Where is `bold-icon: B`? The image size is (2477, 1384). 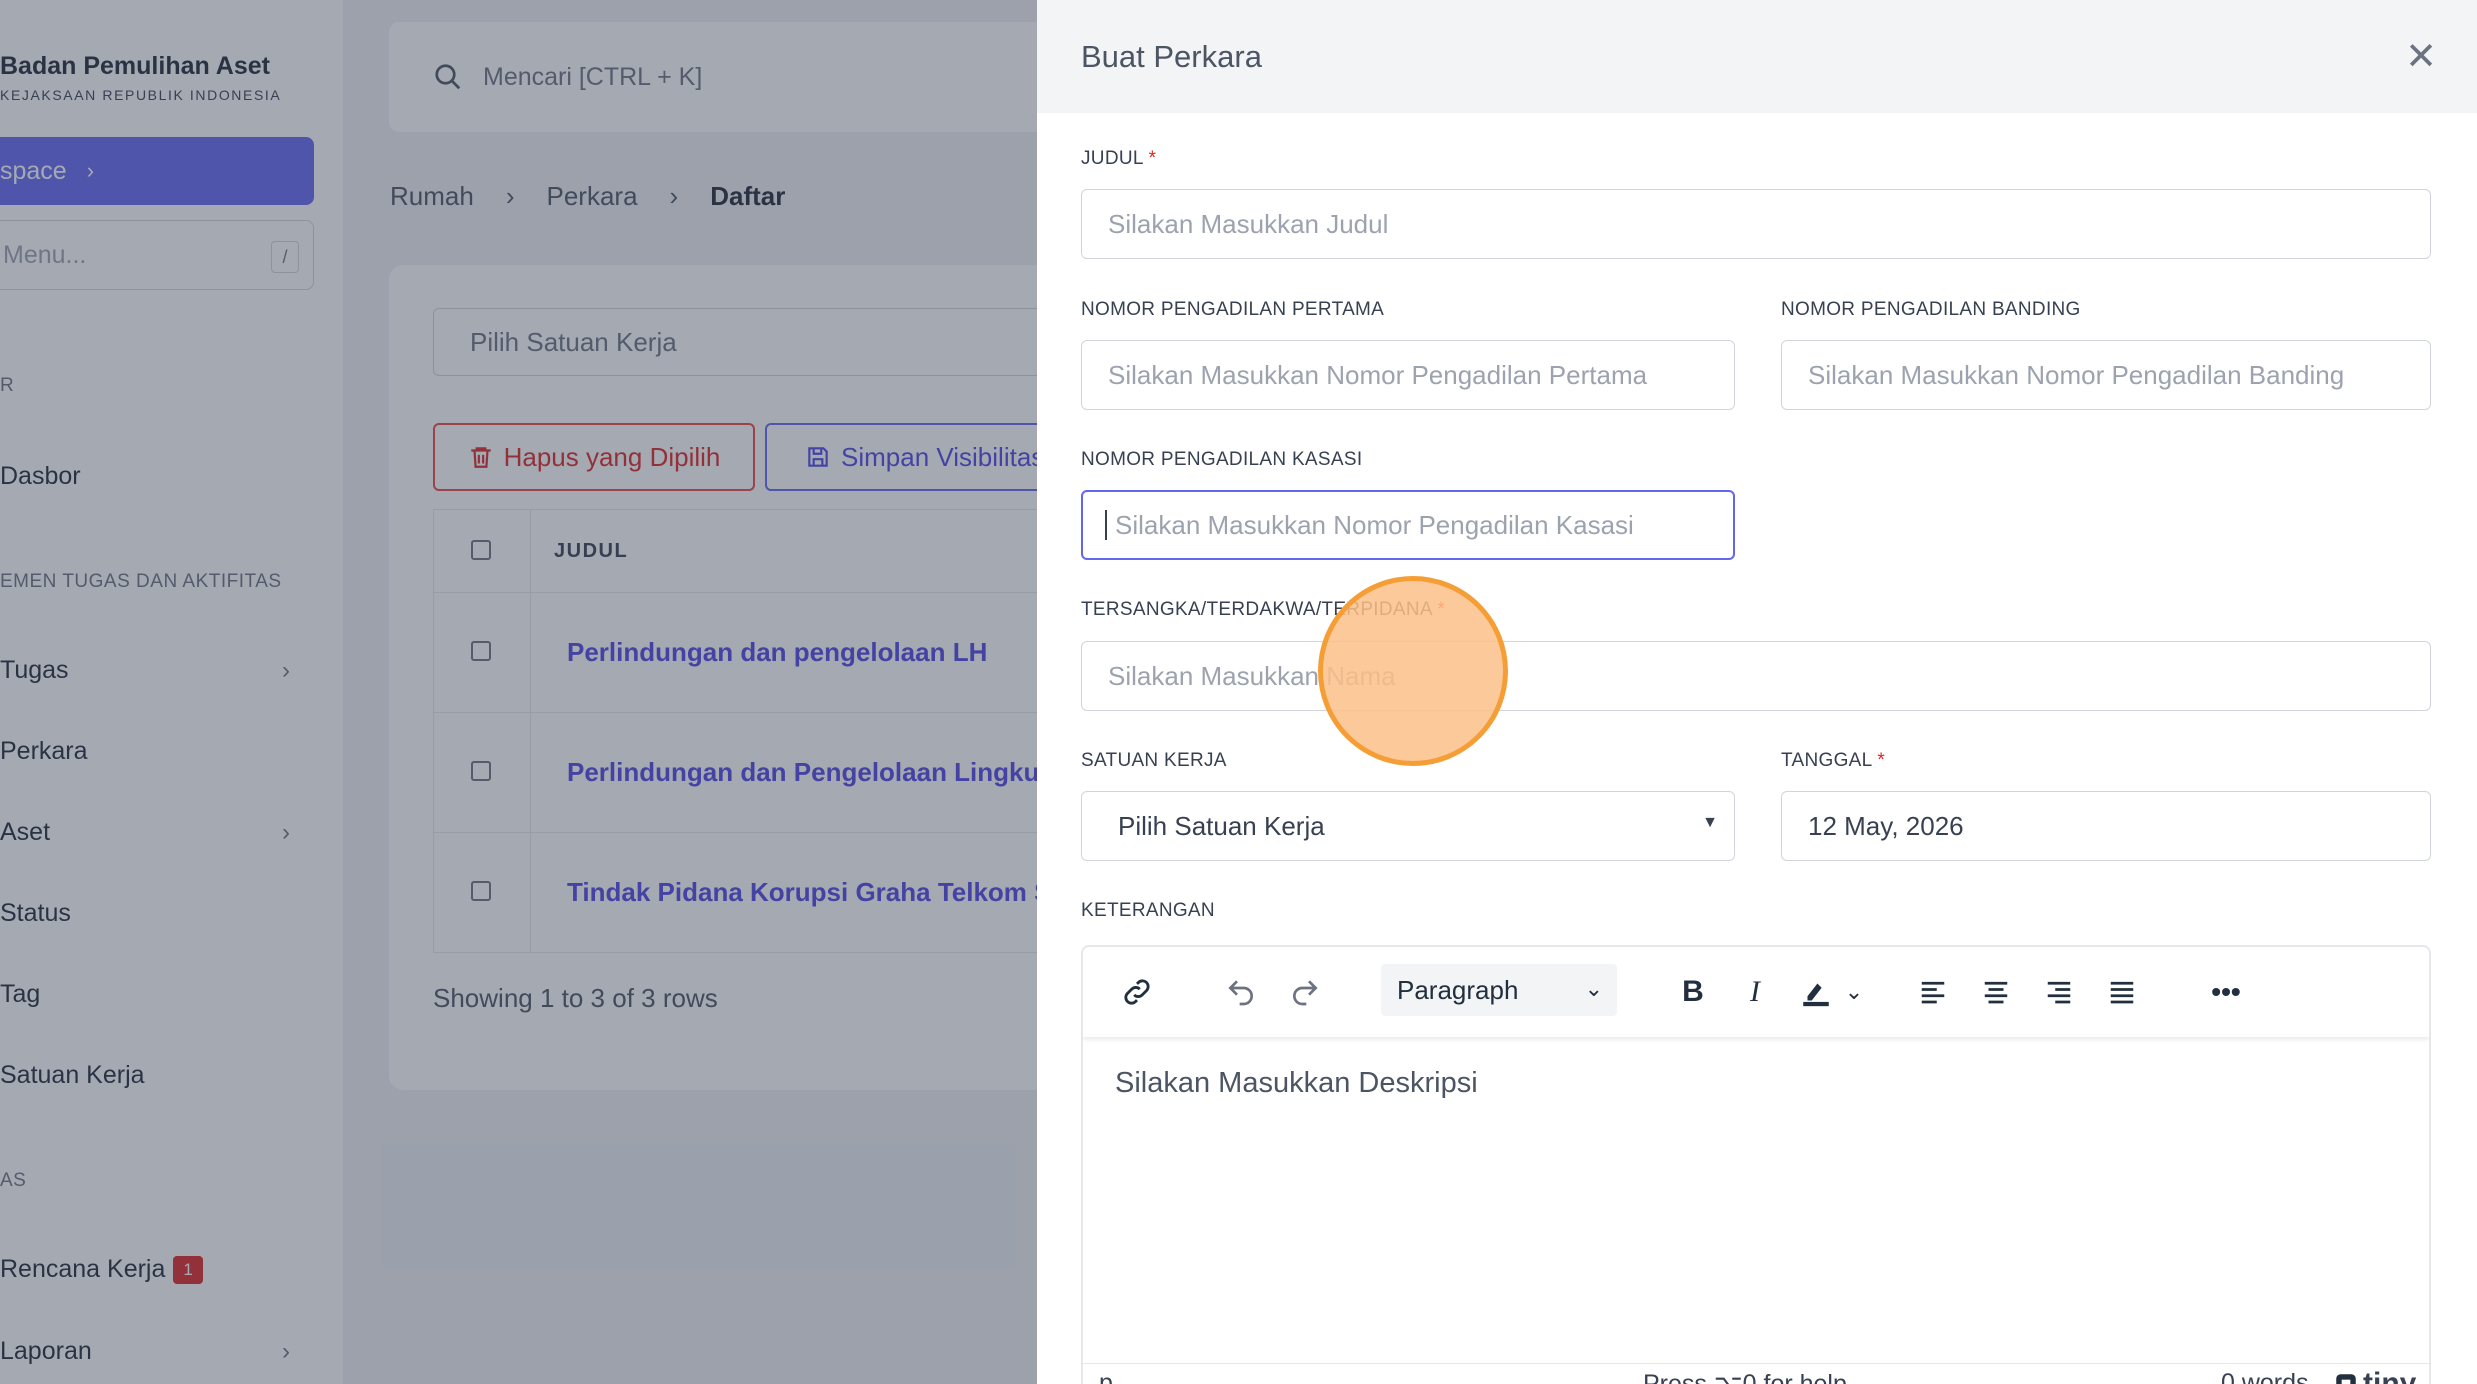 bold-icon: B is located at coordinates (1693, 992).